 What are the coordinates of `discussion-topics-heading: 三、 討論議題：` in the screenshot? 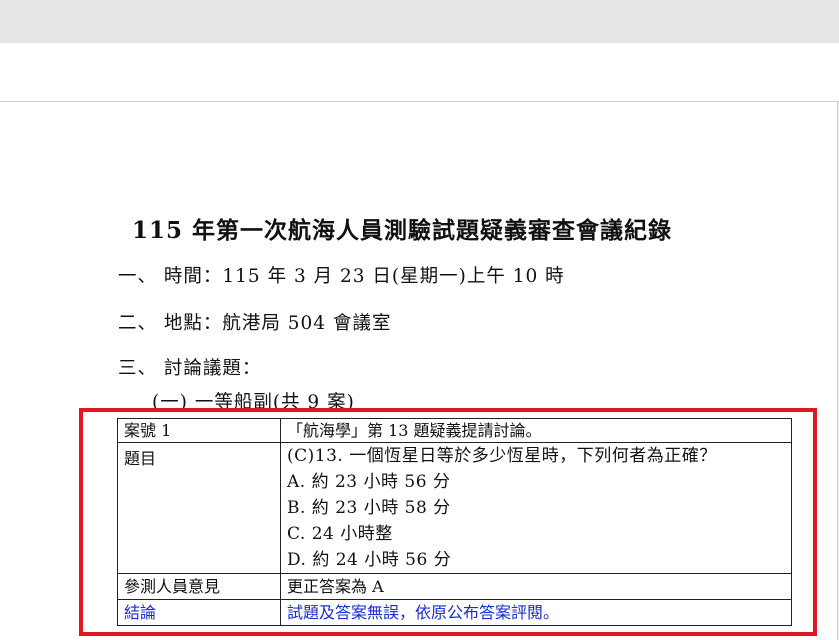 It's located at (190, 368).